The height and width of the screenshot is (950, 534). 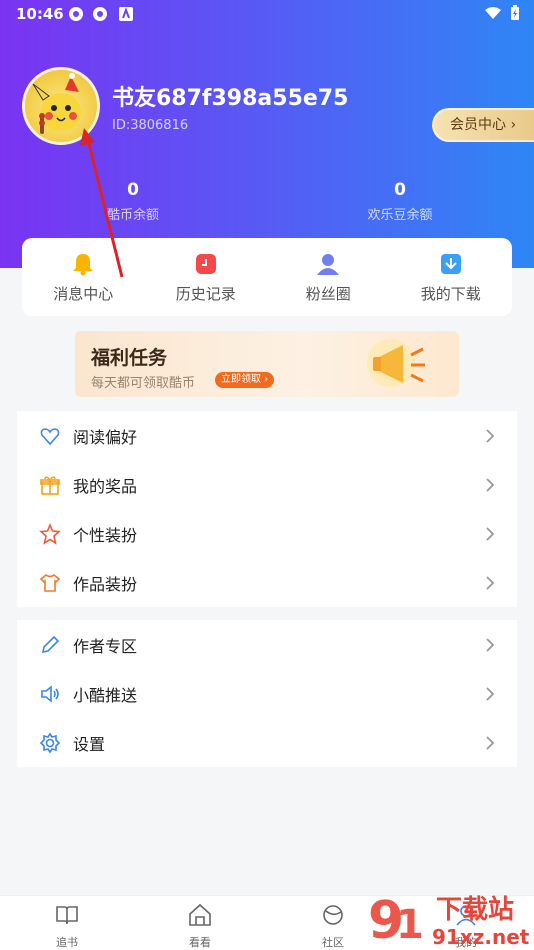 What do you see at coordinates (267, 582) in the screenshot?
I see `menu-item-work-decor: 作品装扮` at bounding box center [267, 582].